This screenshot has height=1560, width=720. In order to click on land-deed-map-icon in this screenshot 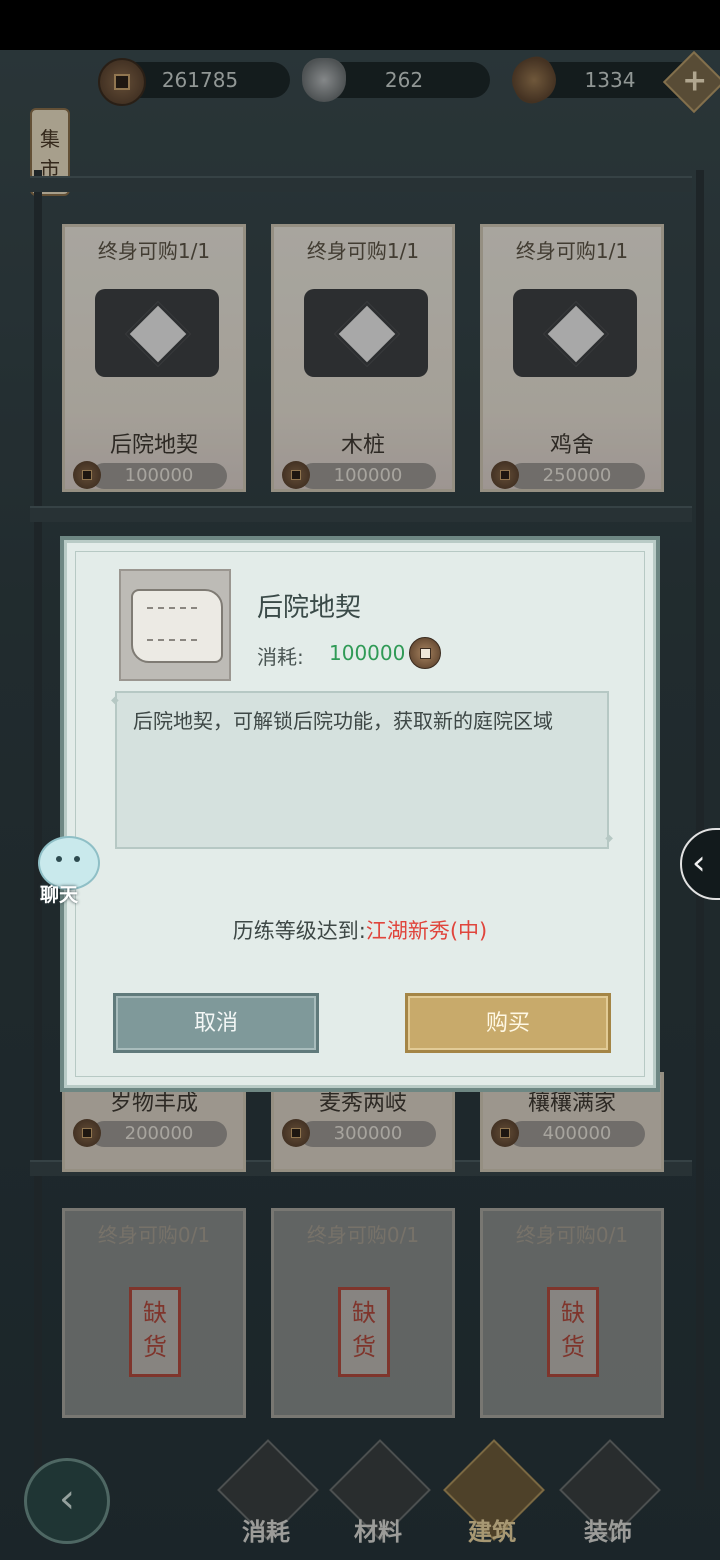, I will do `click(177, 626)`.